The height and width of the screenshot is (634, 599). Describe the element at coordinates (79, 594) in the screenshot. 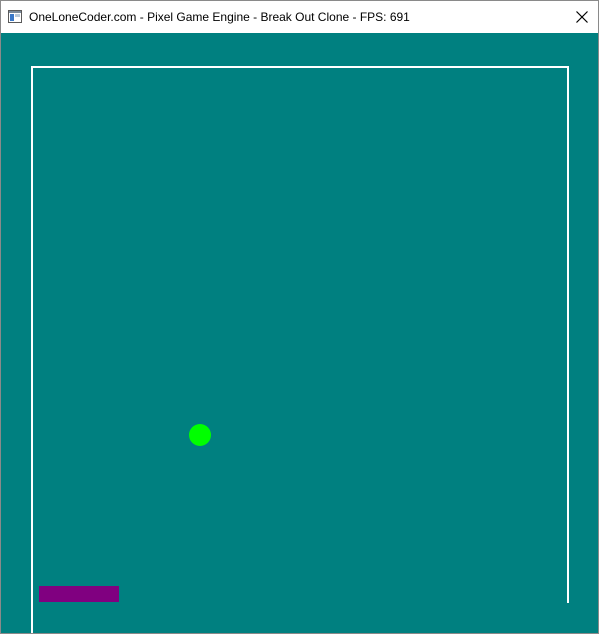

I see `paddle` at that location.